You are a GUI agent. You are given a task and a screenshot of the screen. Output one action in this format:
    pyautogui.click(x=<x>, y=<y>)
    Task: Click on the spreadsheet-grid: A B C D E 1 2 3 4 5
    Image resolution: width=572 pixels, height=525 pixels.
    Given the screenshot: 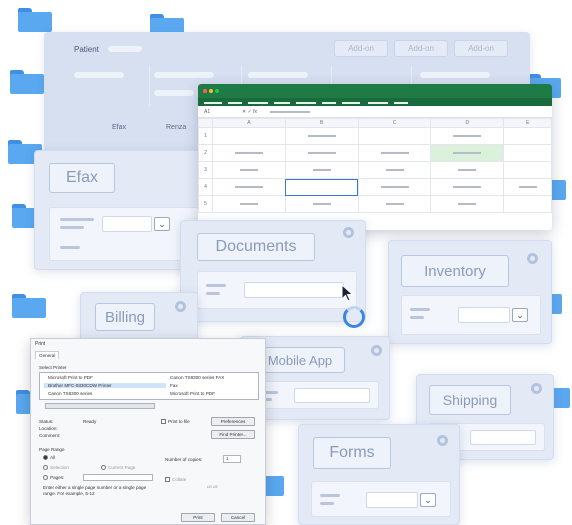 What is the action you would take?
    pyautogui.click(x=375, y=165)
    